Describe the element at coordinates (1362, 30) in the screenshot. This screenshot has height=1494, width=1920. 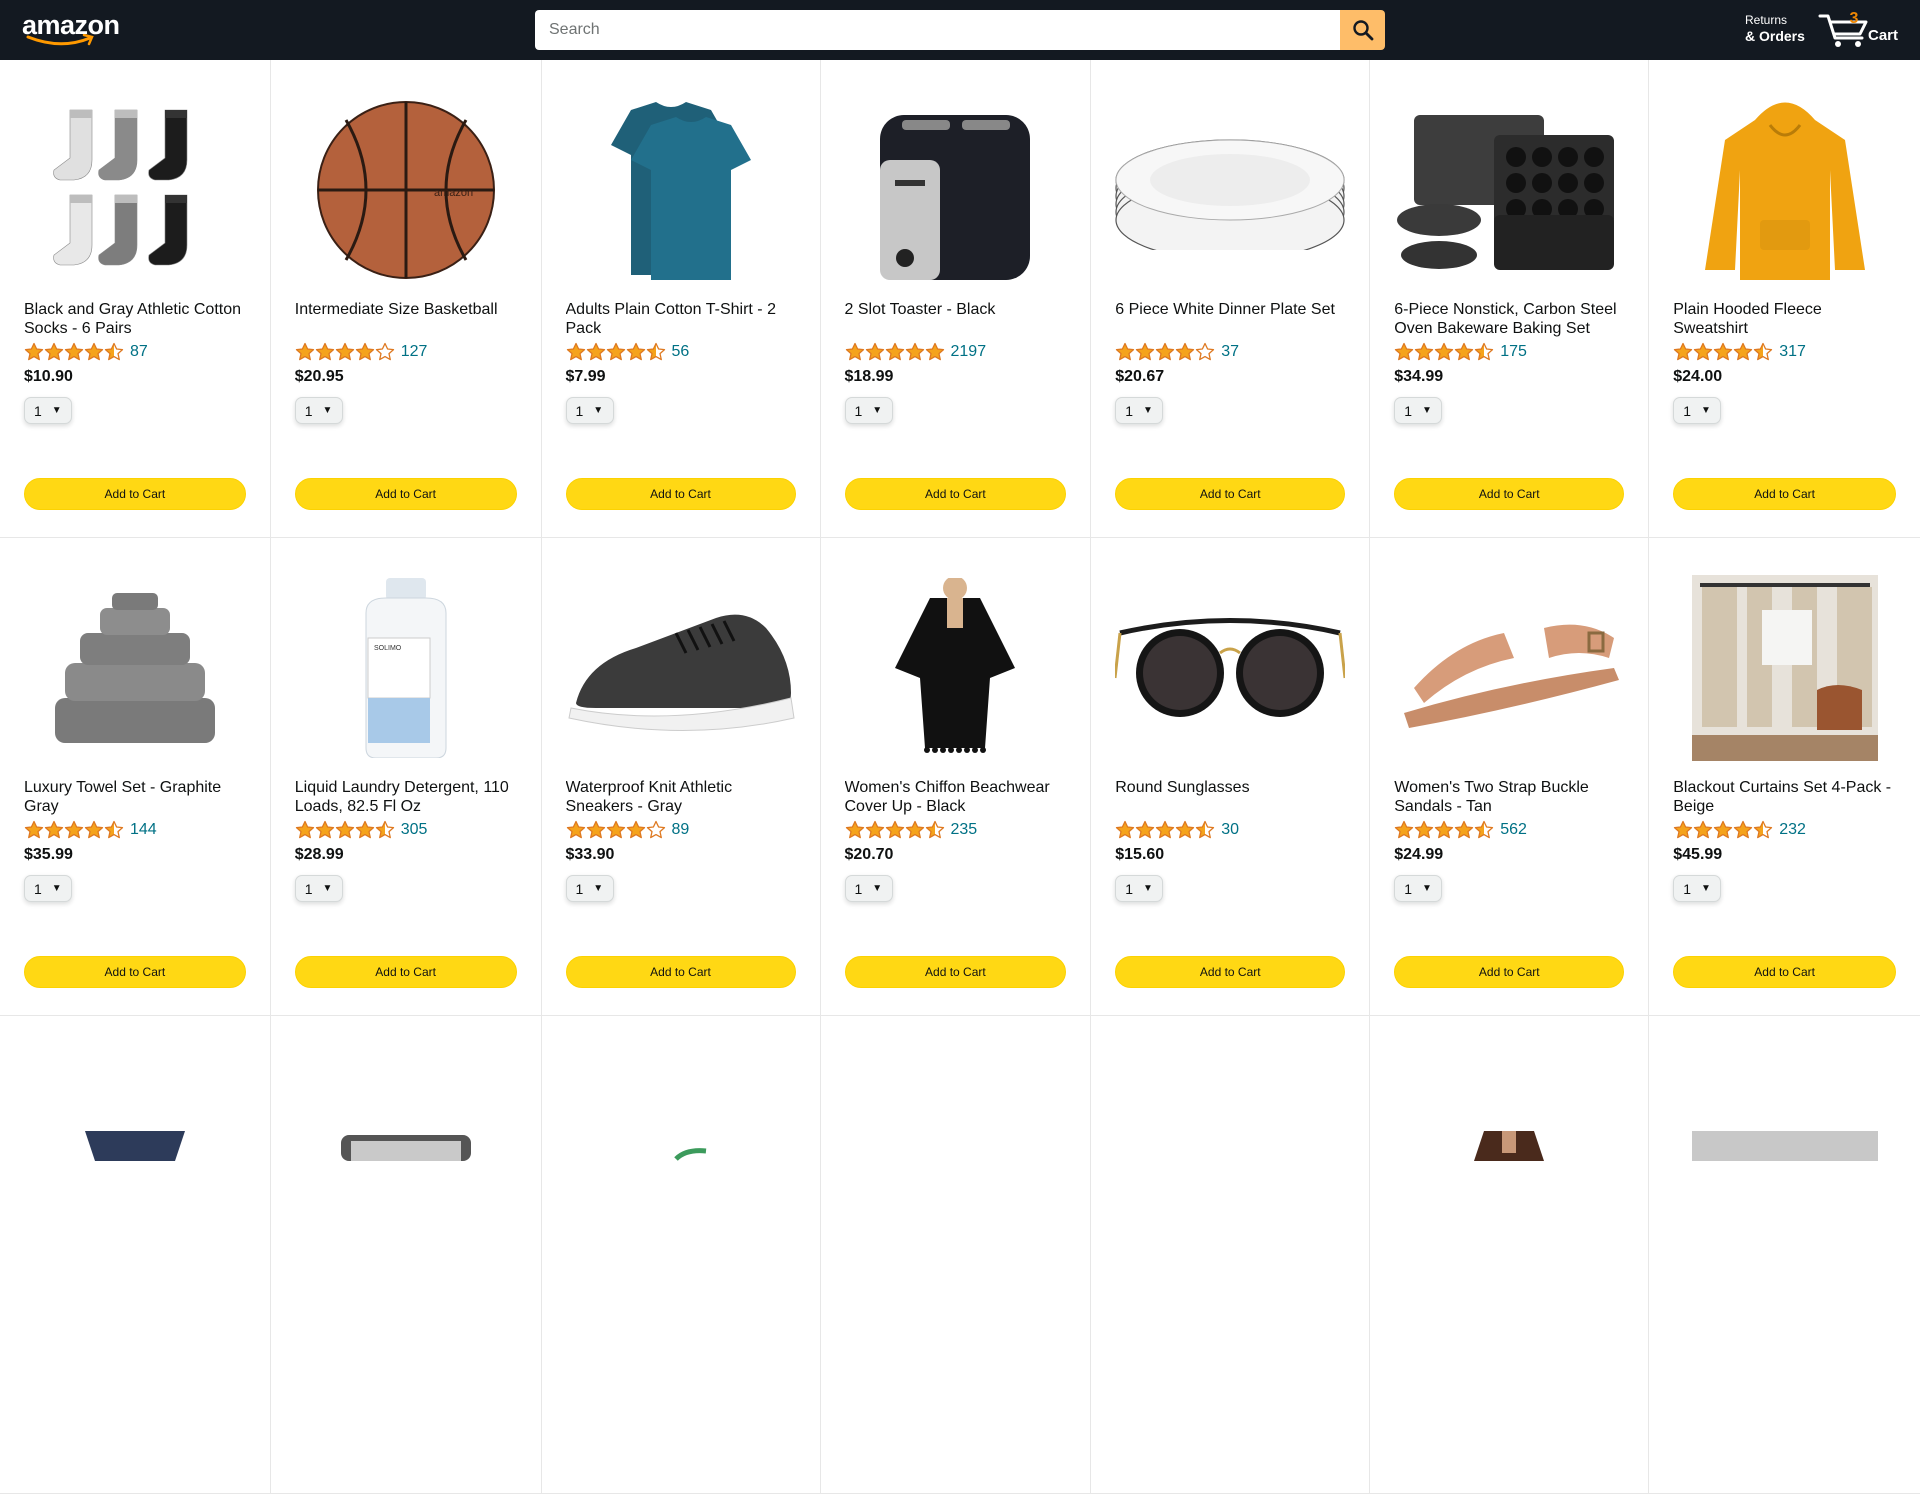
I see `search-button` at that location.